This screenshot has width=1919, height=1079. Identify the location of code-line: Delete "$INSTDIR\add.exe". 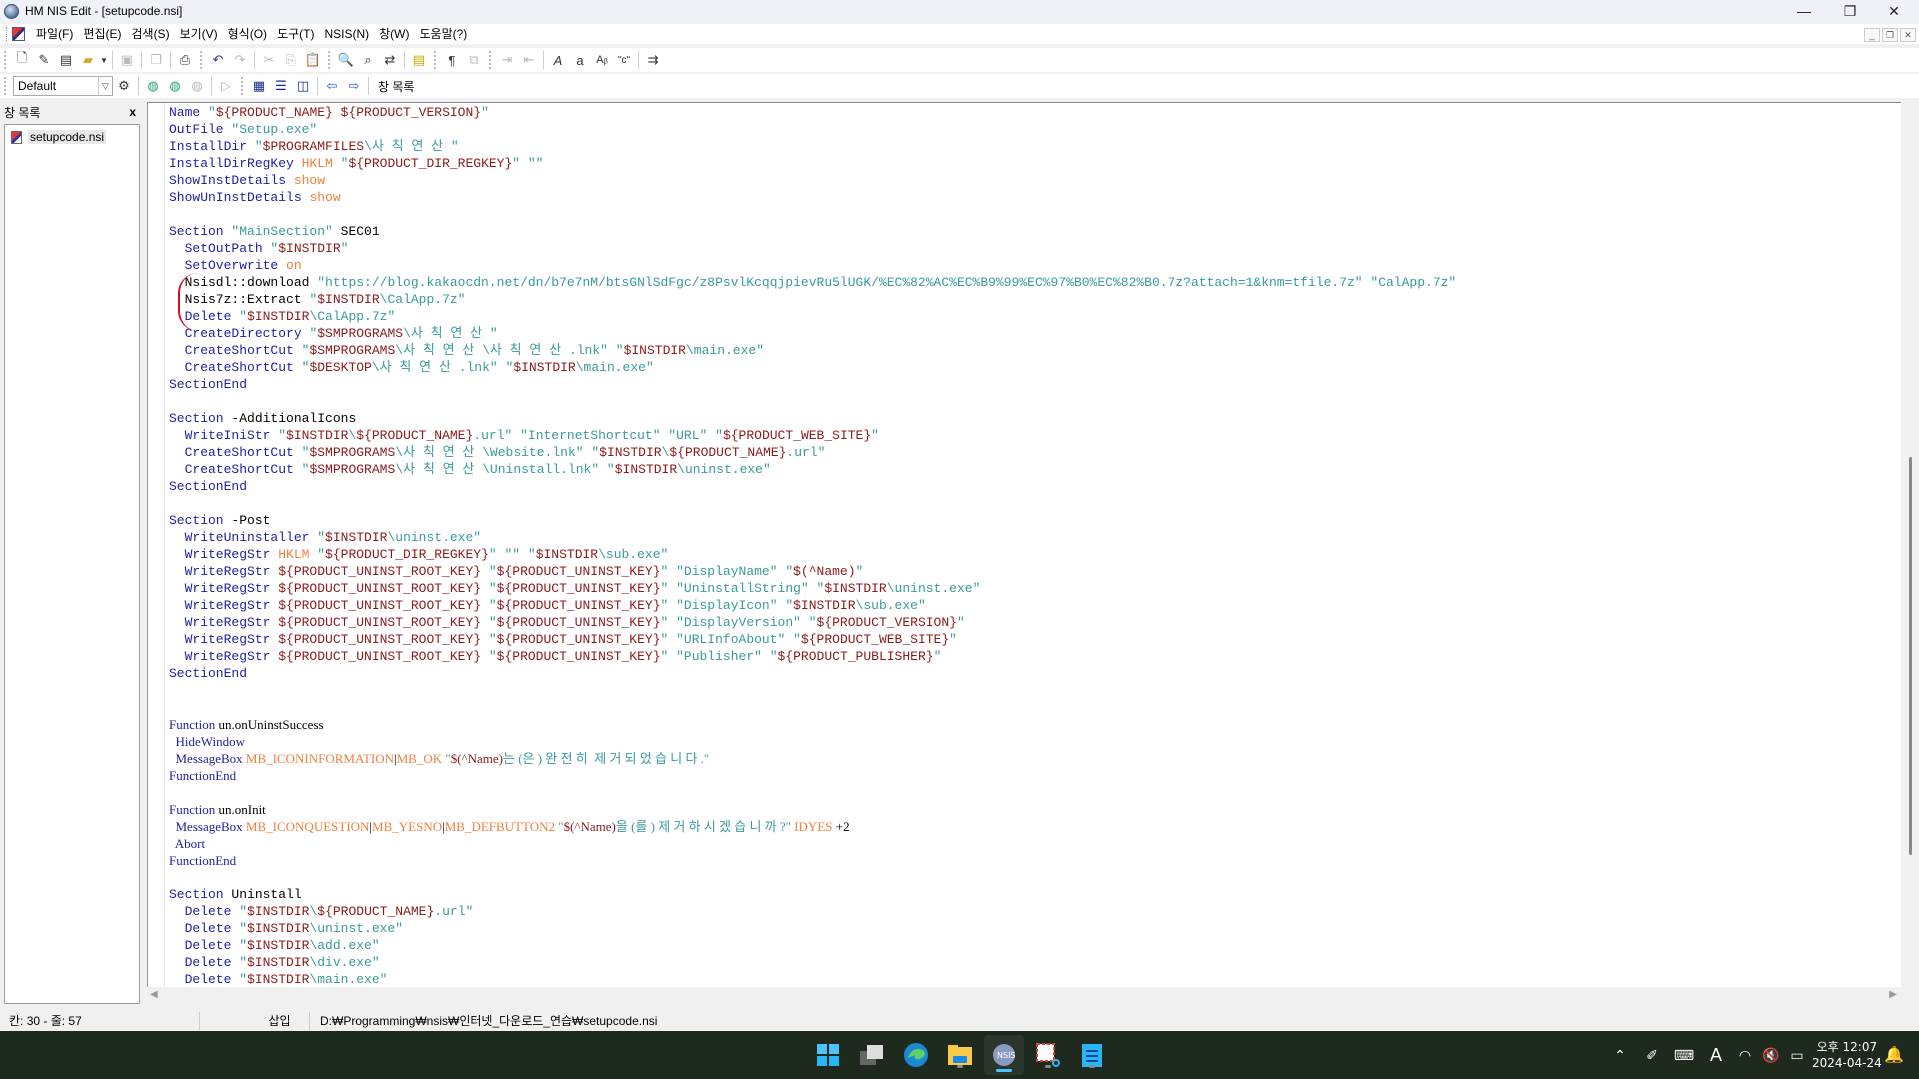
(812, 945).